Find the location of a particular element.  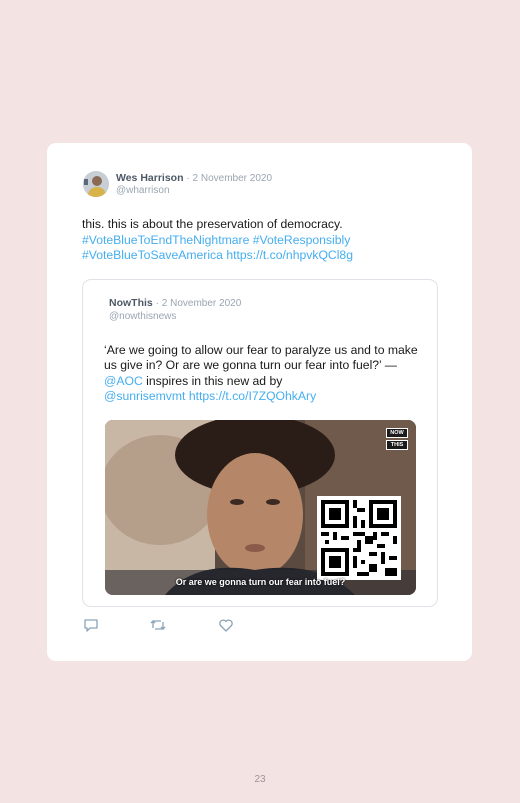

quoted-author-line: NowThis · 2 November 2020 is located at coordinates (175, 303).